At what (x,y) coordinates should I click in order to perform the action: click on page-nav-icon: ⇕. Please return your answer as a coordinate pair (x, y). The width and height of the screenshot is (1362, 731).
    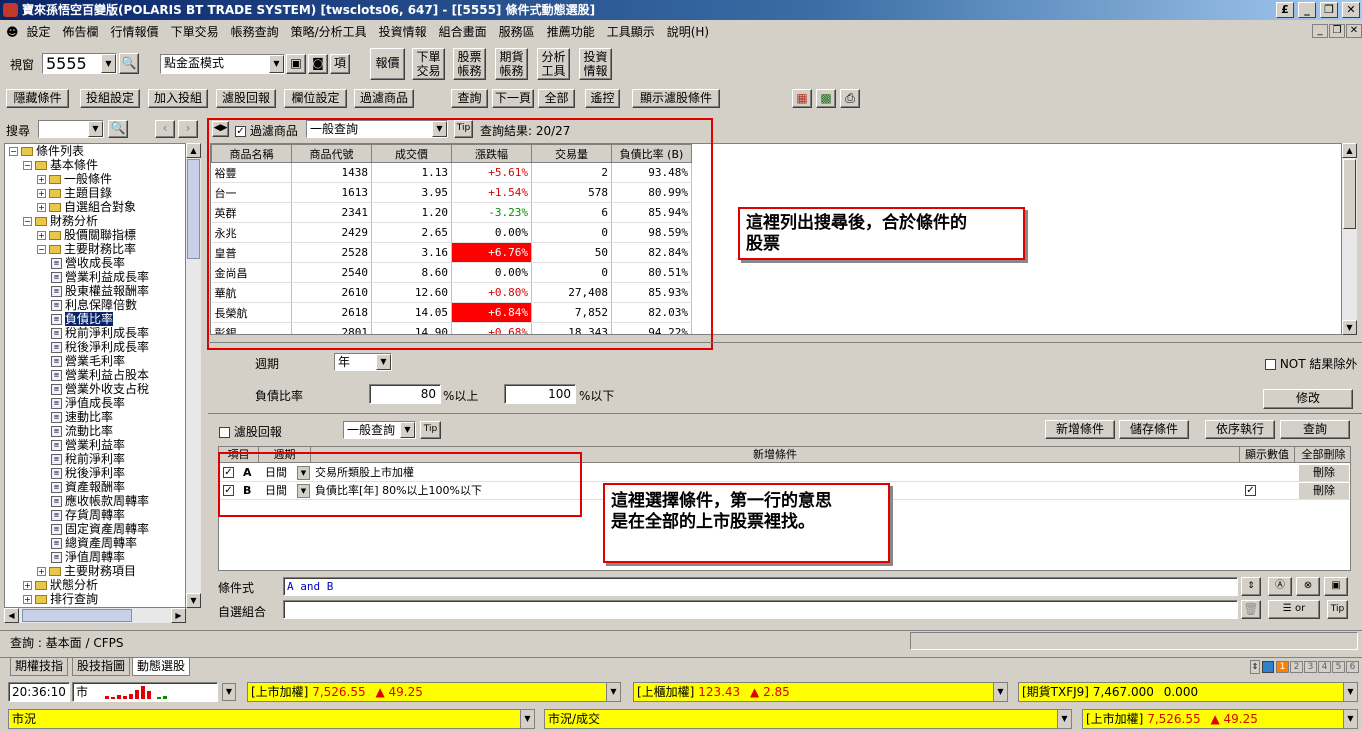
    Looking at the image, I should click on (1255, 667).